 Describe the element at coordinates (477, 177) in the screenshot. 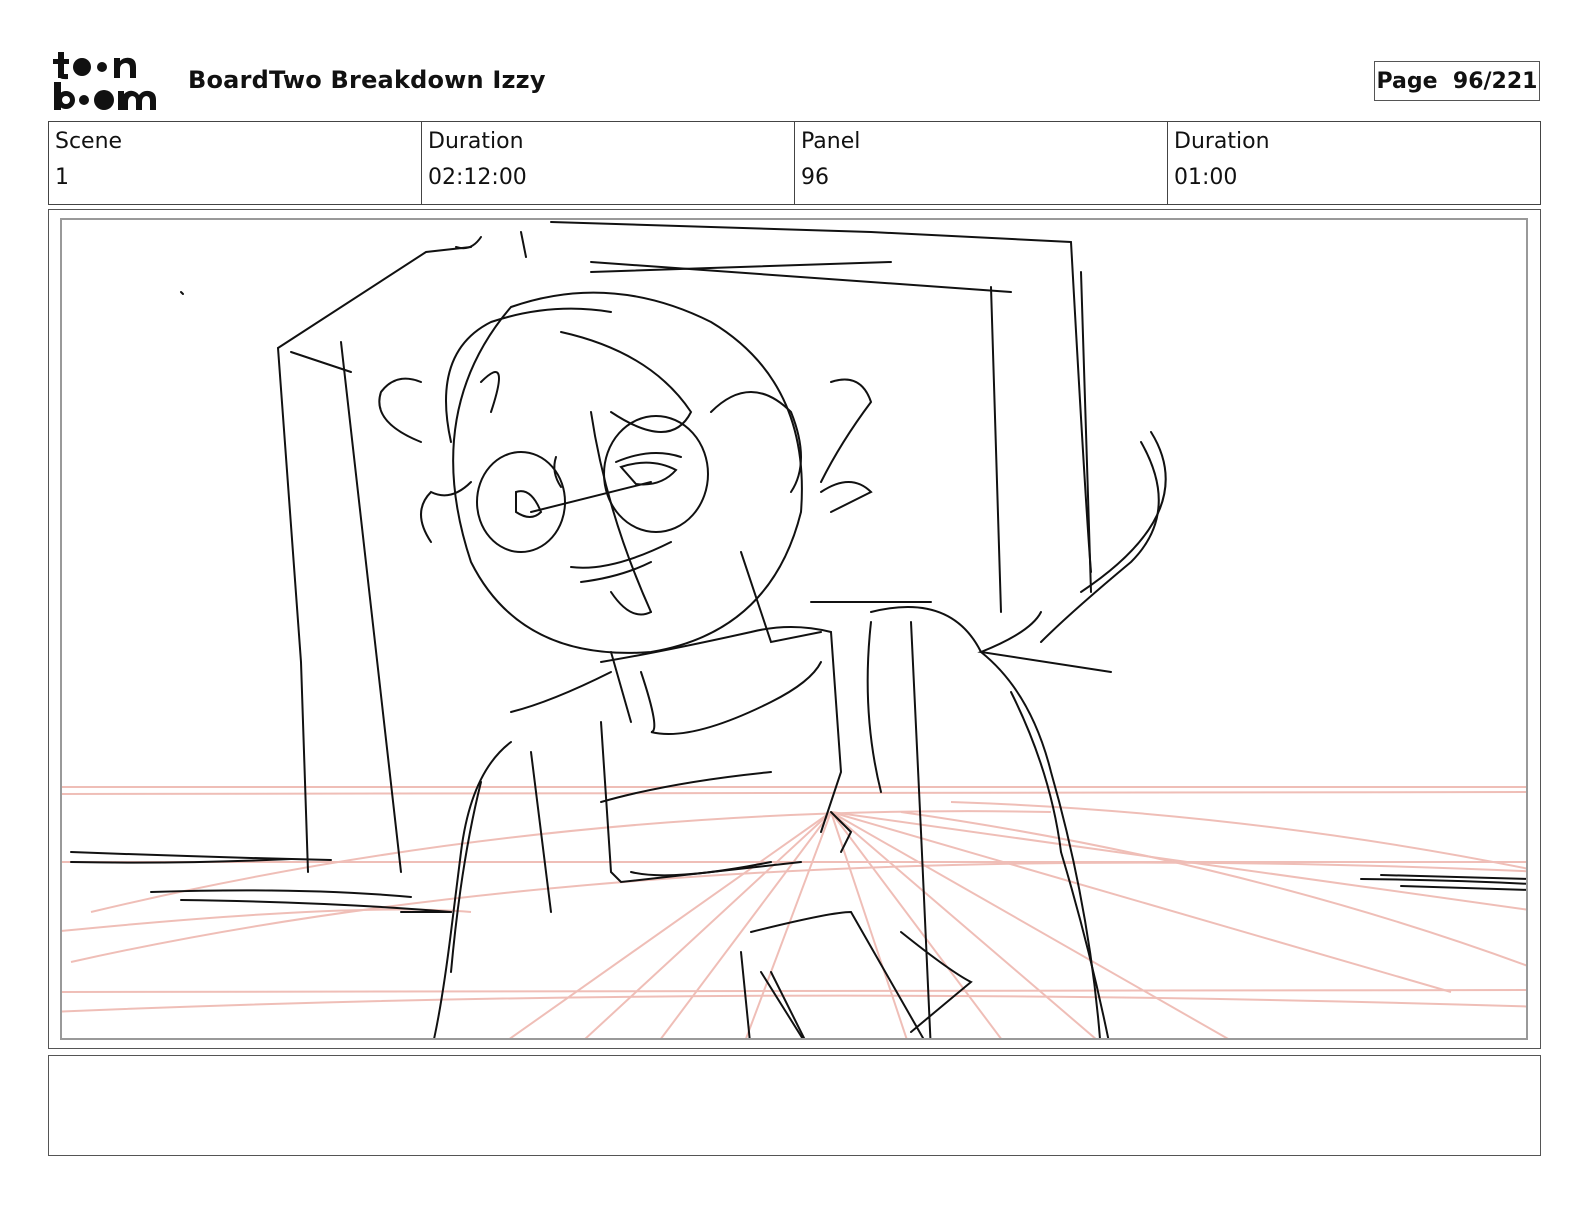

I see `scene-duration-value: 02:12:00` at that location.